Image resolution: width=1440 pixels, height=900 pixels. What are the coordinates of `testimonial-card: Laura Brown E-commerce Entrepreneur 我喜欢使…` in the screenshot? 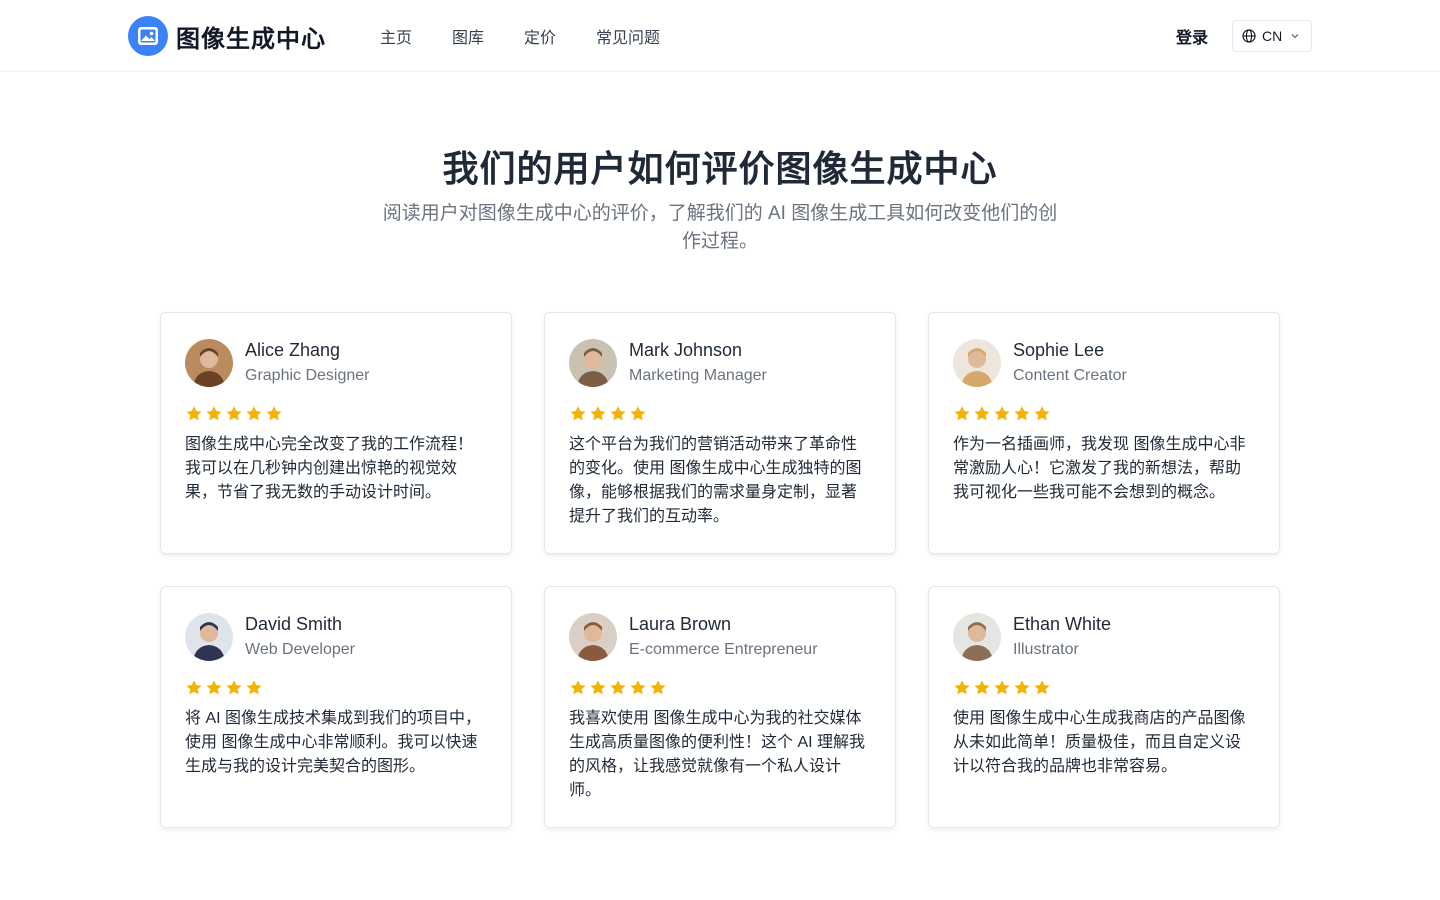 It's located at (720, 707).